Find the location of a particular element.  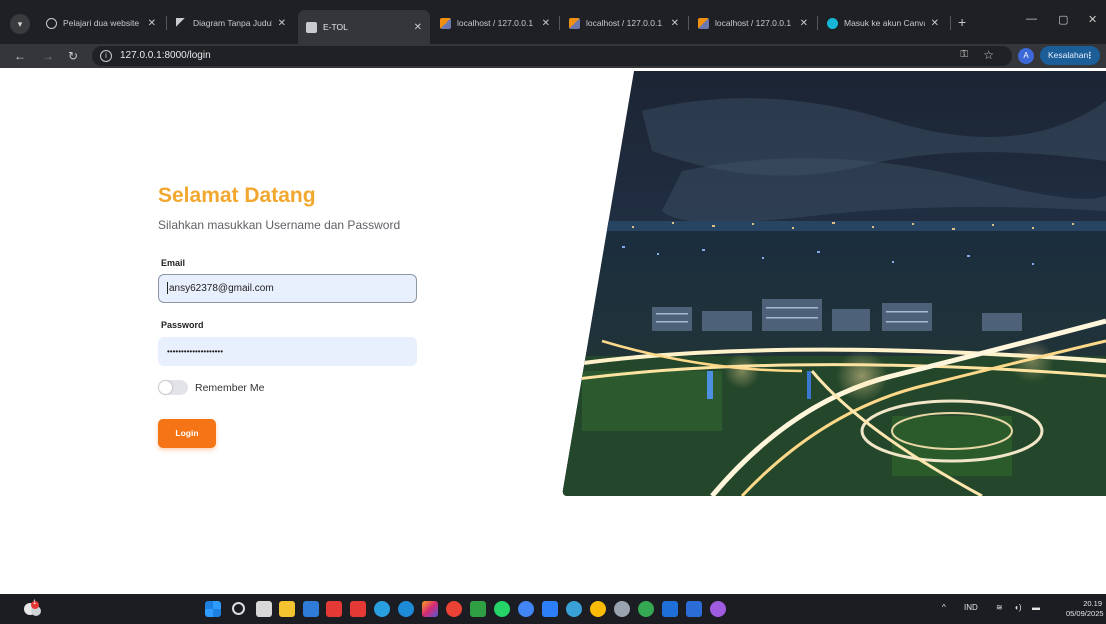

weather-icon is located at coordinates (32, 609).